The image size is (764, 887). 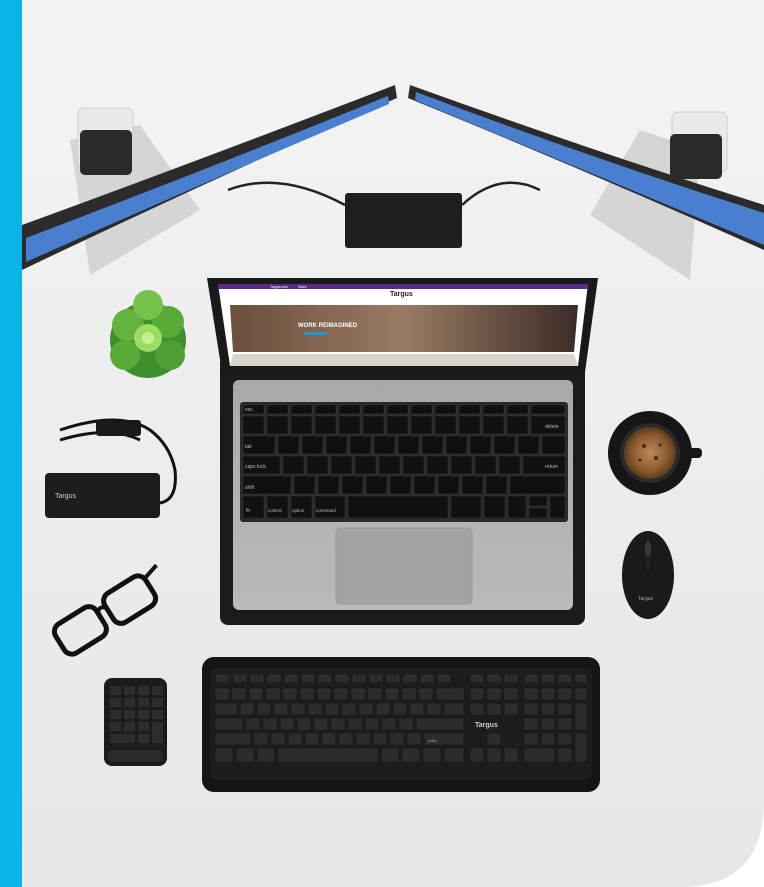 I want to click on trackpad, so click(x=404, y=566).